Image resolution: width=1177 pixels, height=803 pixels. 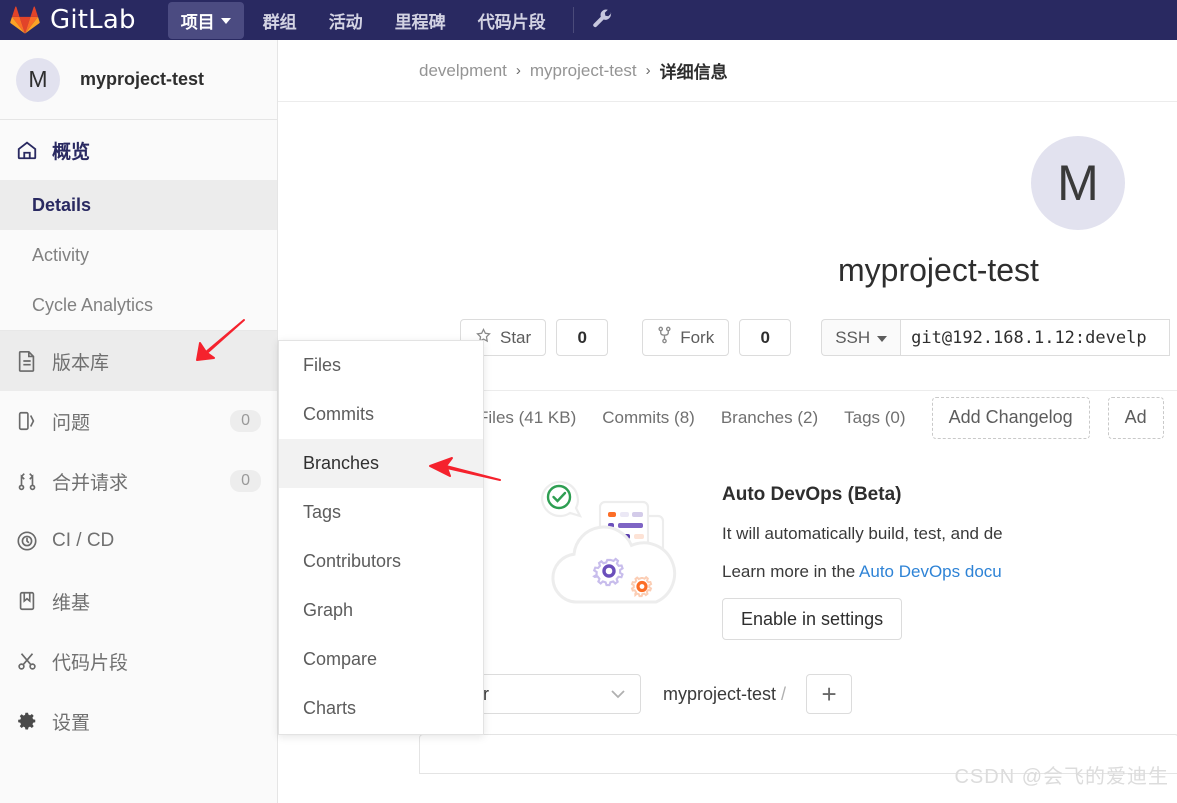 What do you see at coordinates (83, 540) in the screenshot?
I see `sidebar-item-label: CI / CD` at bounding box center [83, 540].